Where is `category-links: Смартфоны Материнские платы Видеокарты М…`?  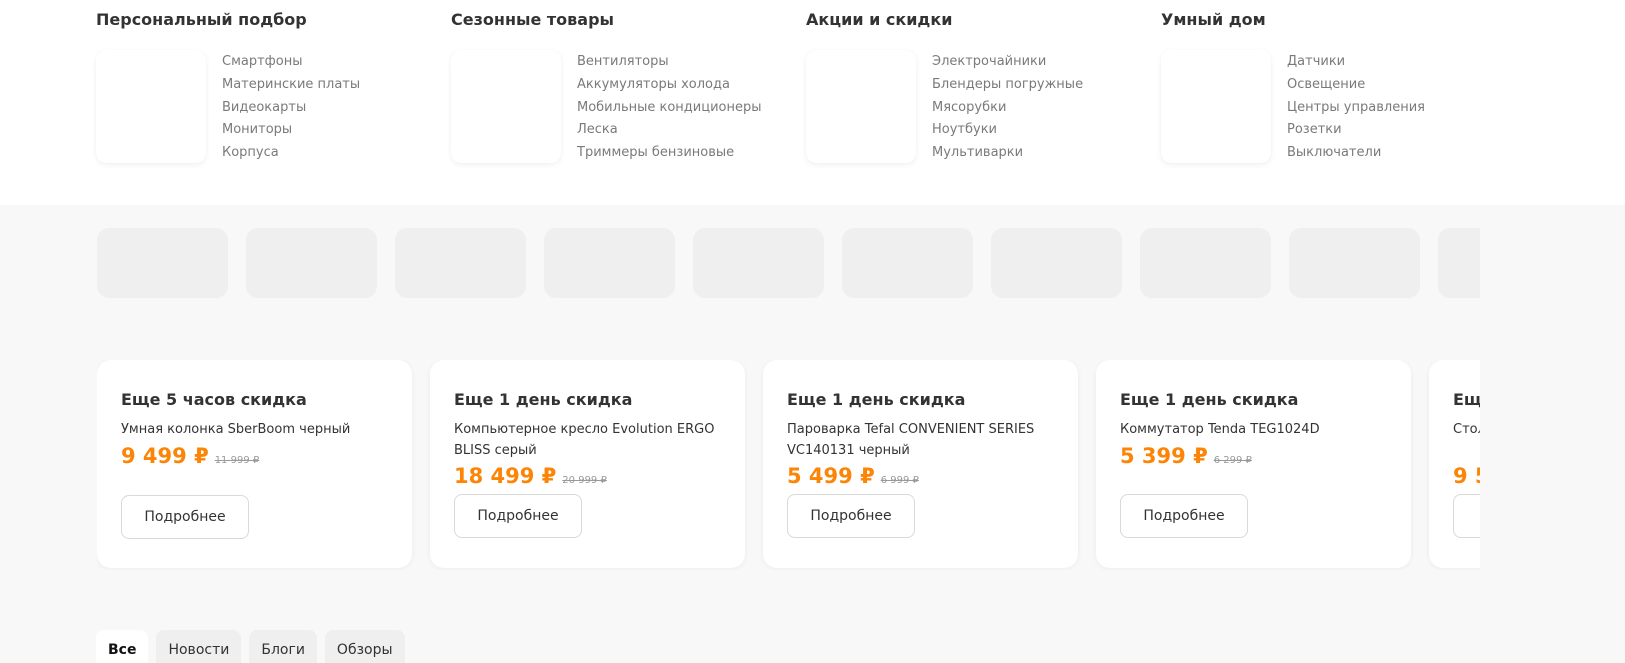
category-links: Смартфоны Материнские платы Видеокарты М… is located at coordinates (291, 108).